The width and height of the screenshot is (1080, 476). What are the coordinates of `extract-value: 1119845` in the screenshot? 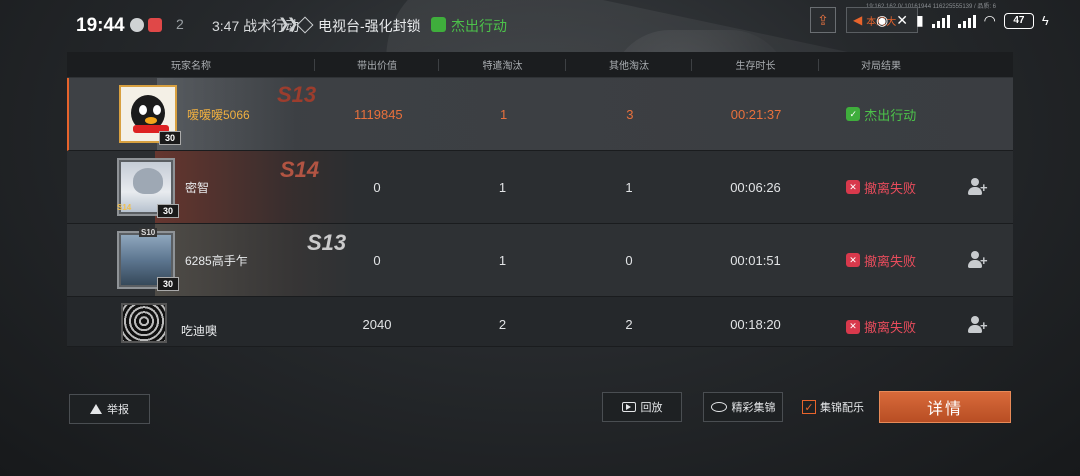 It's located at (378, 114).